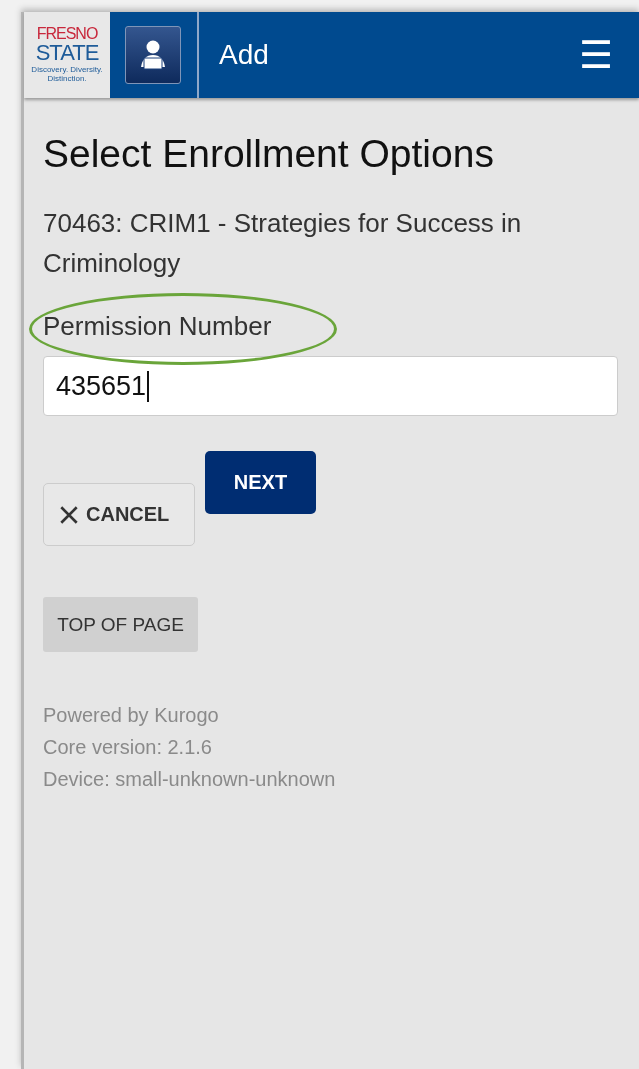 Image resolution: width=639 pixels, height=1069 pixels. Describe the element at coordinates (269, 153) in the screenshot. I see `page-heading: Select Enrollment Options` at that location.